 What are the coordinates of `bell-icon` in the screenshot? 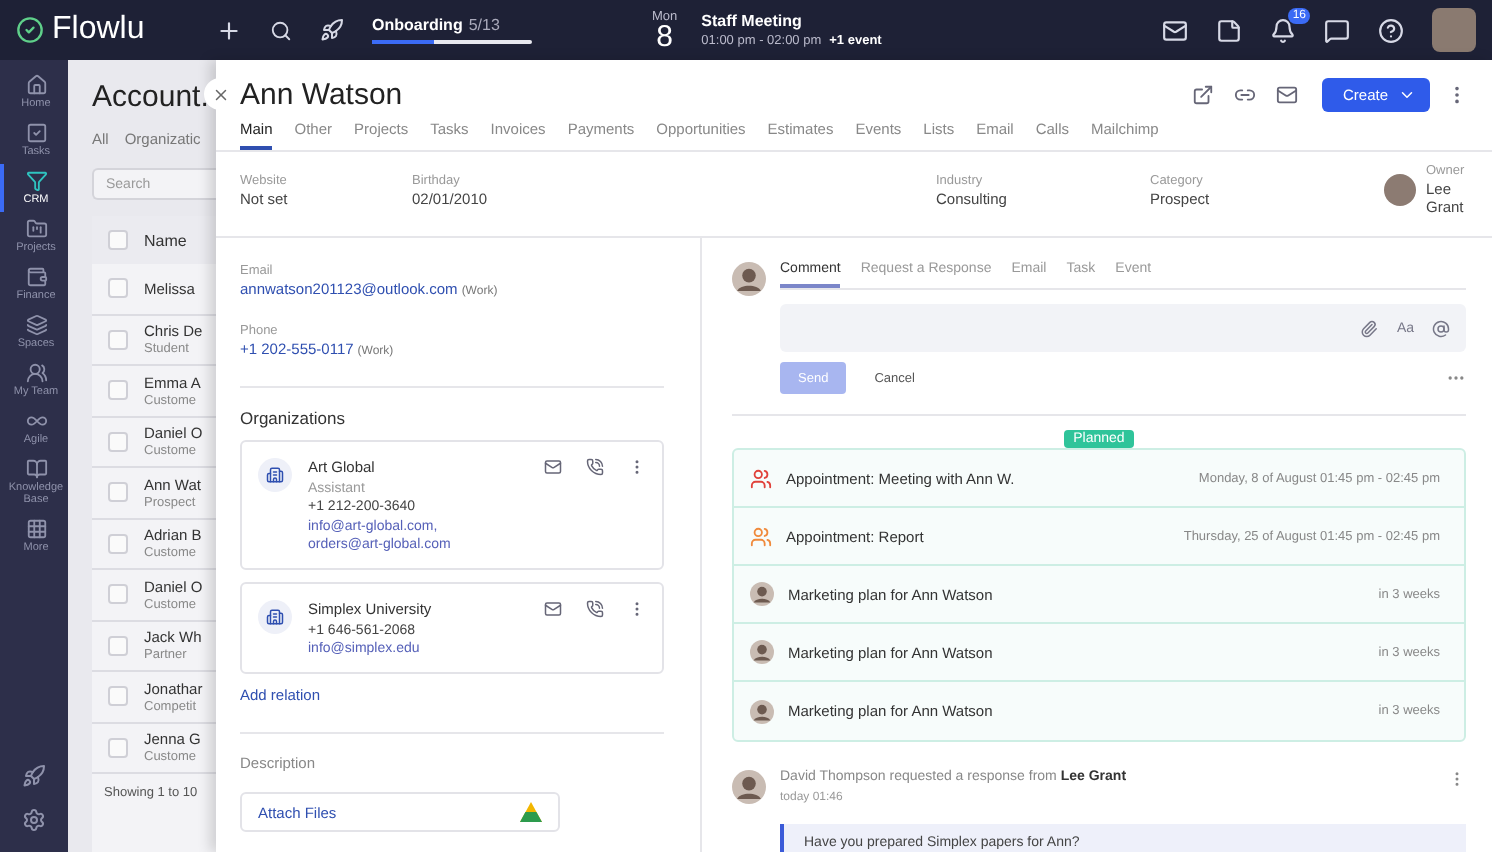 It's located at (1283, 30).